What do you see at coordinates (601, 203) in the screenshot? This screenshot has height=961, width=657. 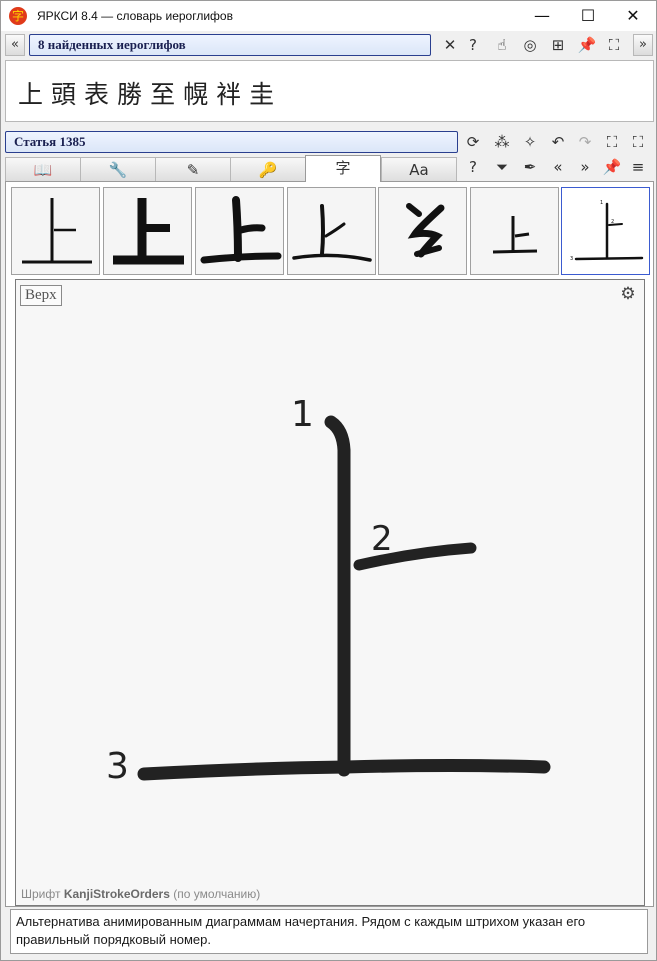 I see `stroke-number: 1` at bounding box center [601, 203].